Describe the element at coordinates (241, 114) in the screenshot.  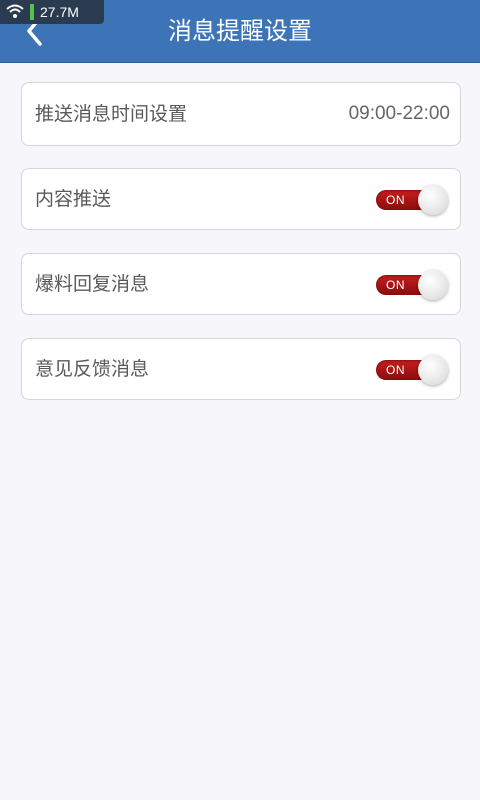
I see `push-time-setting: 推送消息时间设置 09:00-22:00` at that location.